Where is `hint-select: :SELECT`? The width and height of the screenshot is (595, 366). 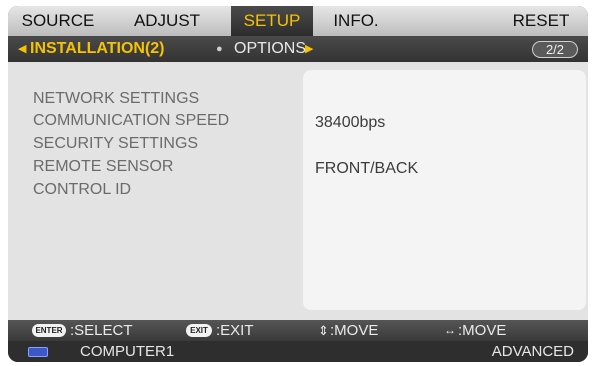
hint-select: :SELECT is located at coordinates (101, 330).